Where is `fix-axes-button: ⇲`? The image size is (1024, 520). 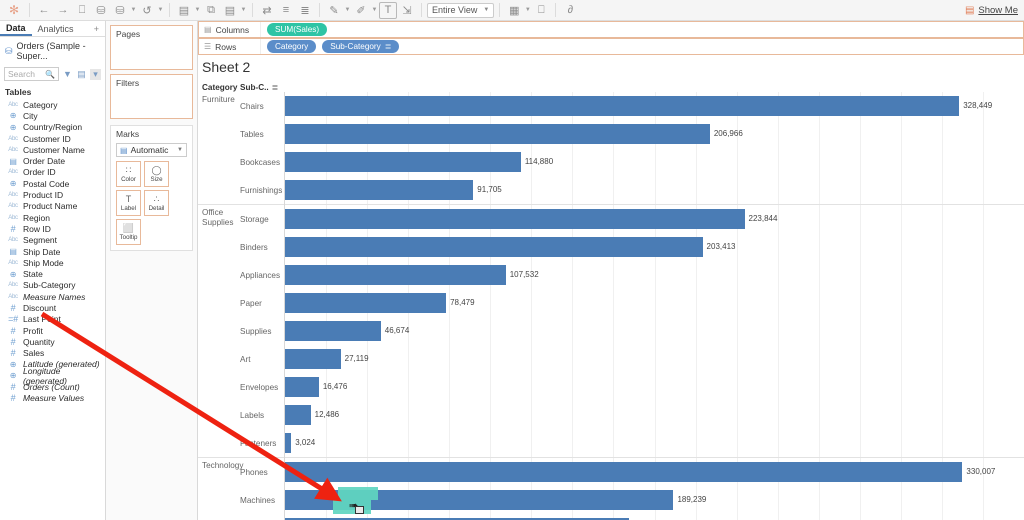 fix-axes-button: ⇲ is located at coordinates (407, 10).